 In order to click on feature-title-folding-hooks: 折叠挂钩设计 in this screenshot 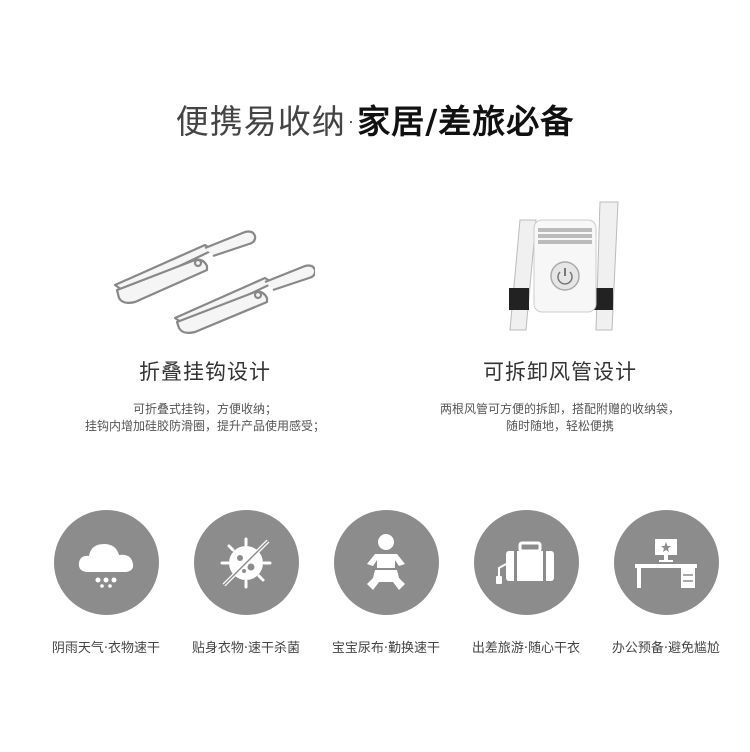, I will do `click(205, 372)`.